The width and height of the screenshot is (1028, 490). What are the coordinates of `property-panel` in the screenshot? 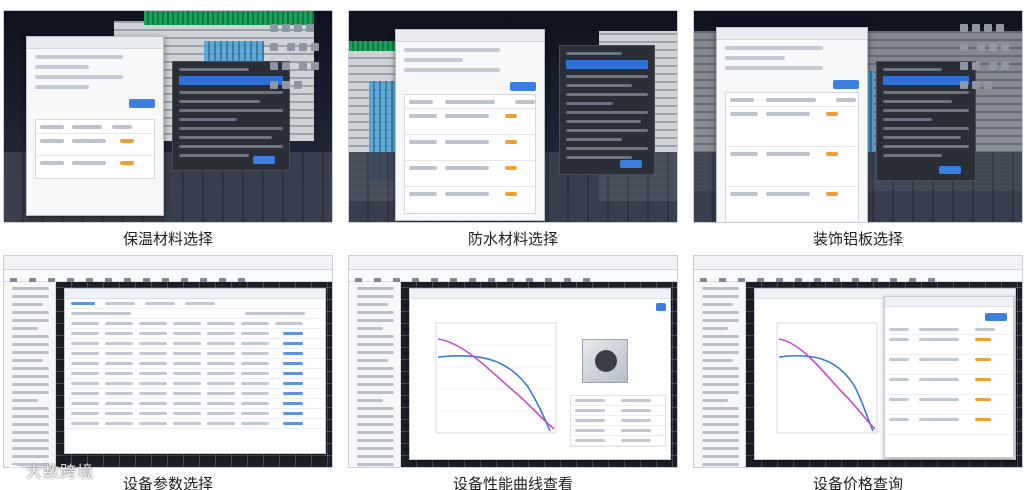 It's located at (607, 110).